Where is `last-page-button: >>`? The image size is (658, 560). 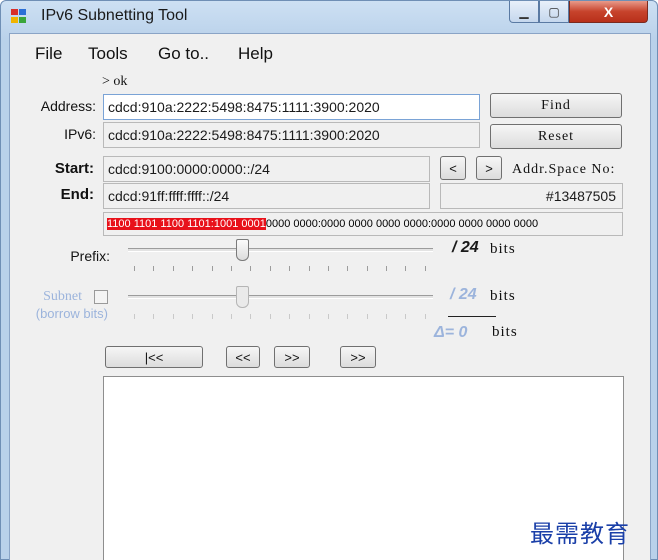
last-page-button: >> is located at coordinates (358, 357).